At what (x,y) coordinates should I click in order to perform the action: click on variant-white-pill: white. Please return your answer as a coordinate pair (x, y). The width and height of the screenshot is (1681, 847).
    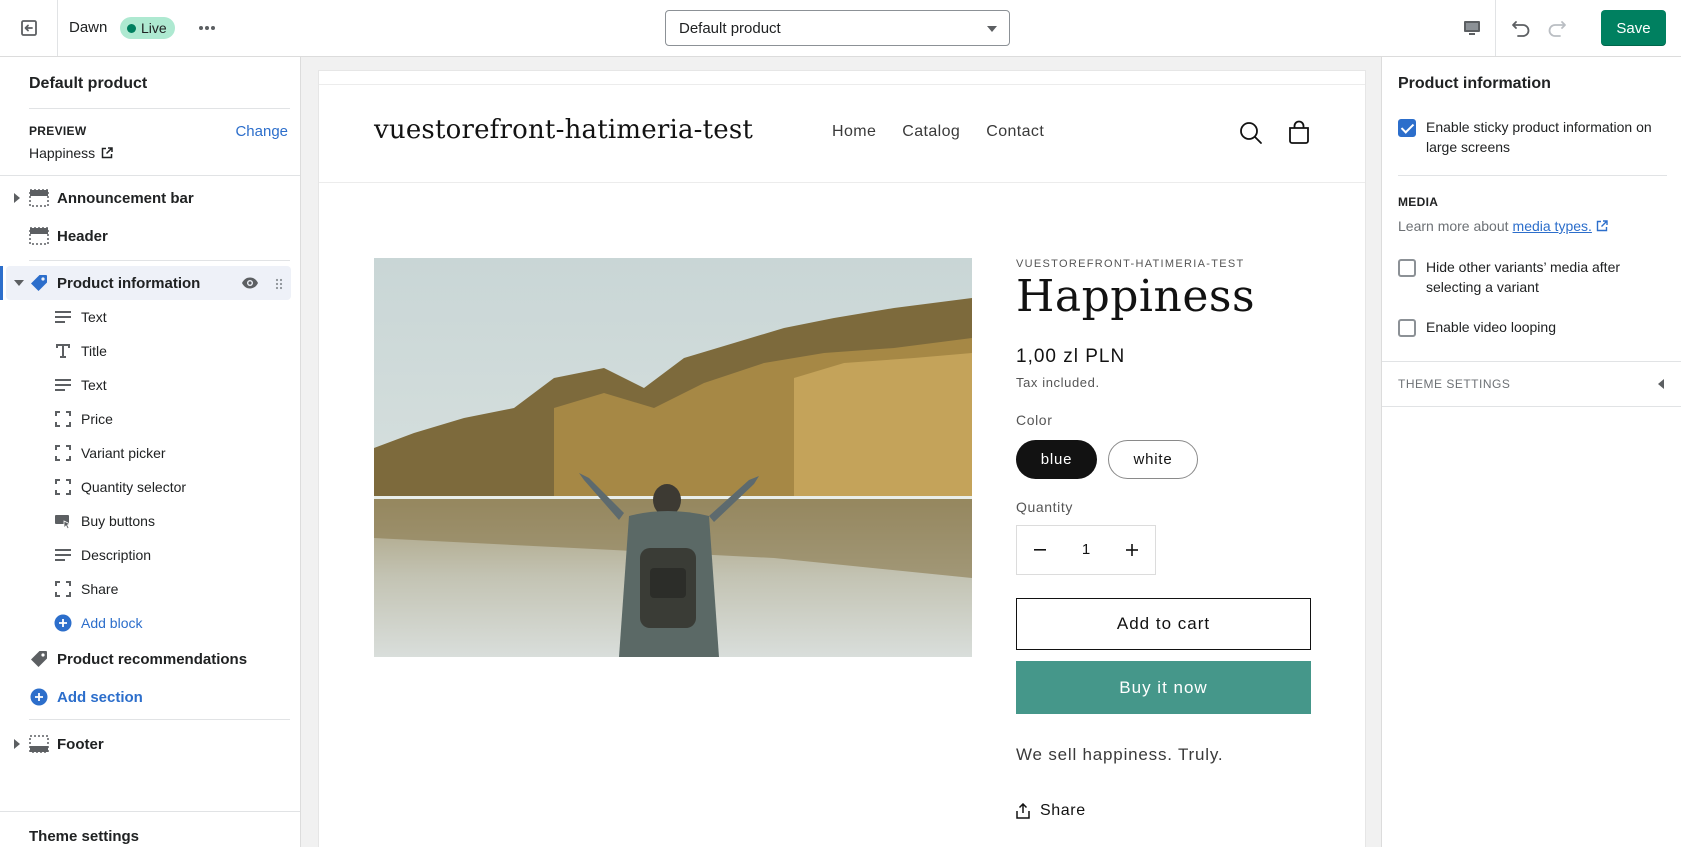
    Looking at the image, I should click on (1153, 459).